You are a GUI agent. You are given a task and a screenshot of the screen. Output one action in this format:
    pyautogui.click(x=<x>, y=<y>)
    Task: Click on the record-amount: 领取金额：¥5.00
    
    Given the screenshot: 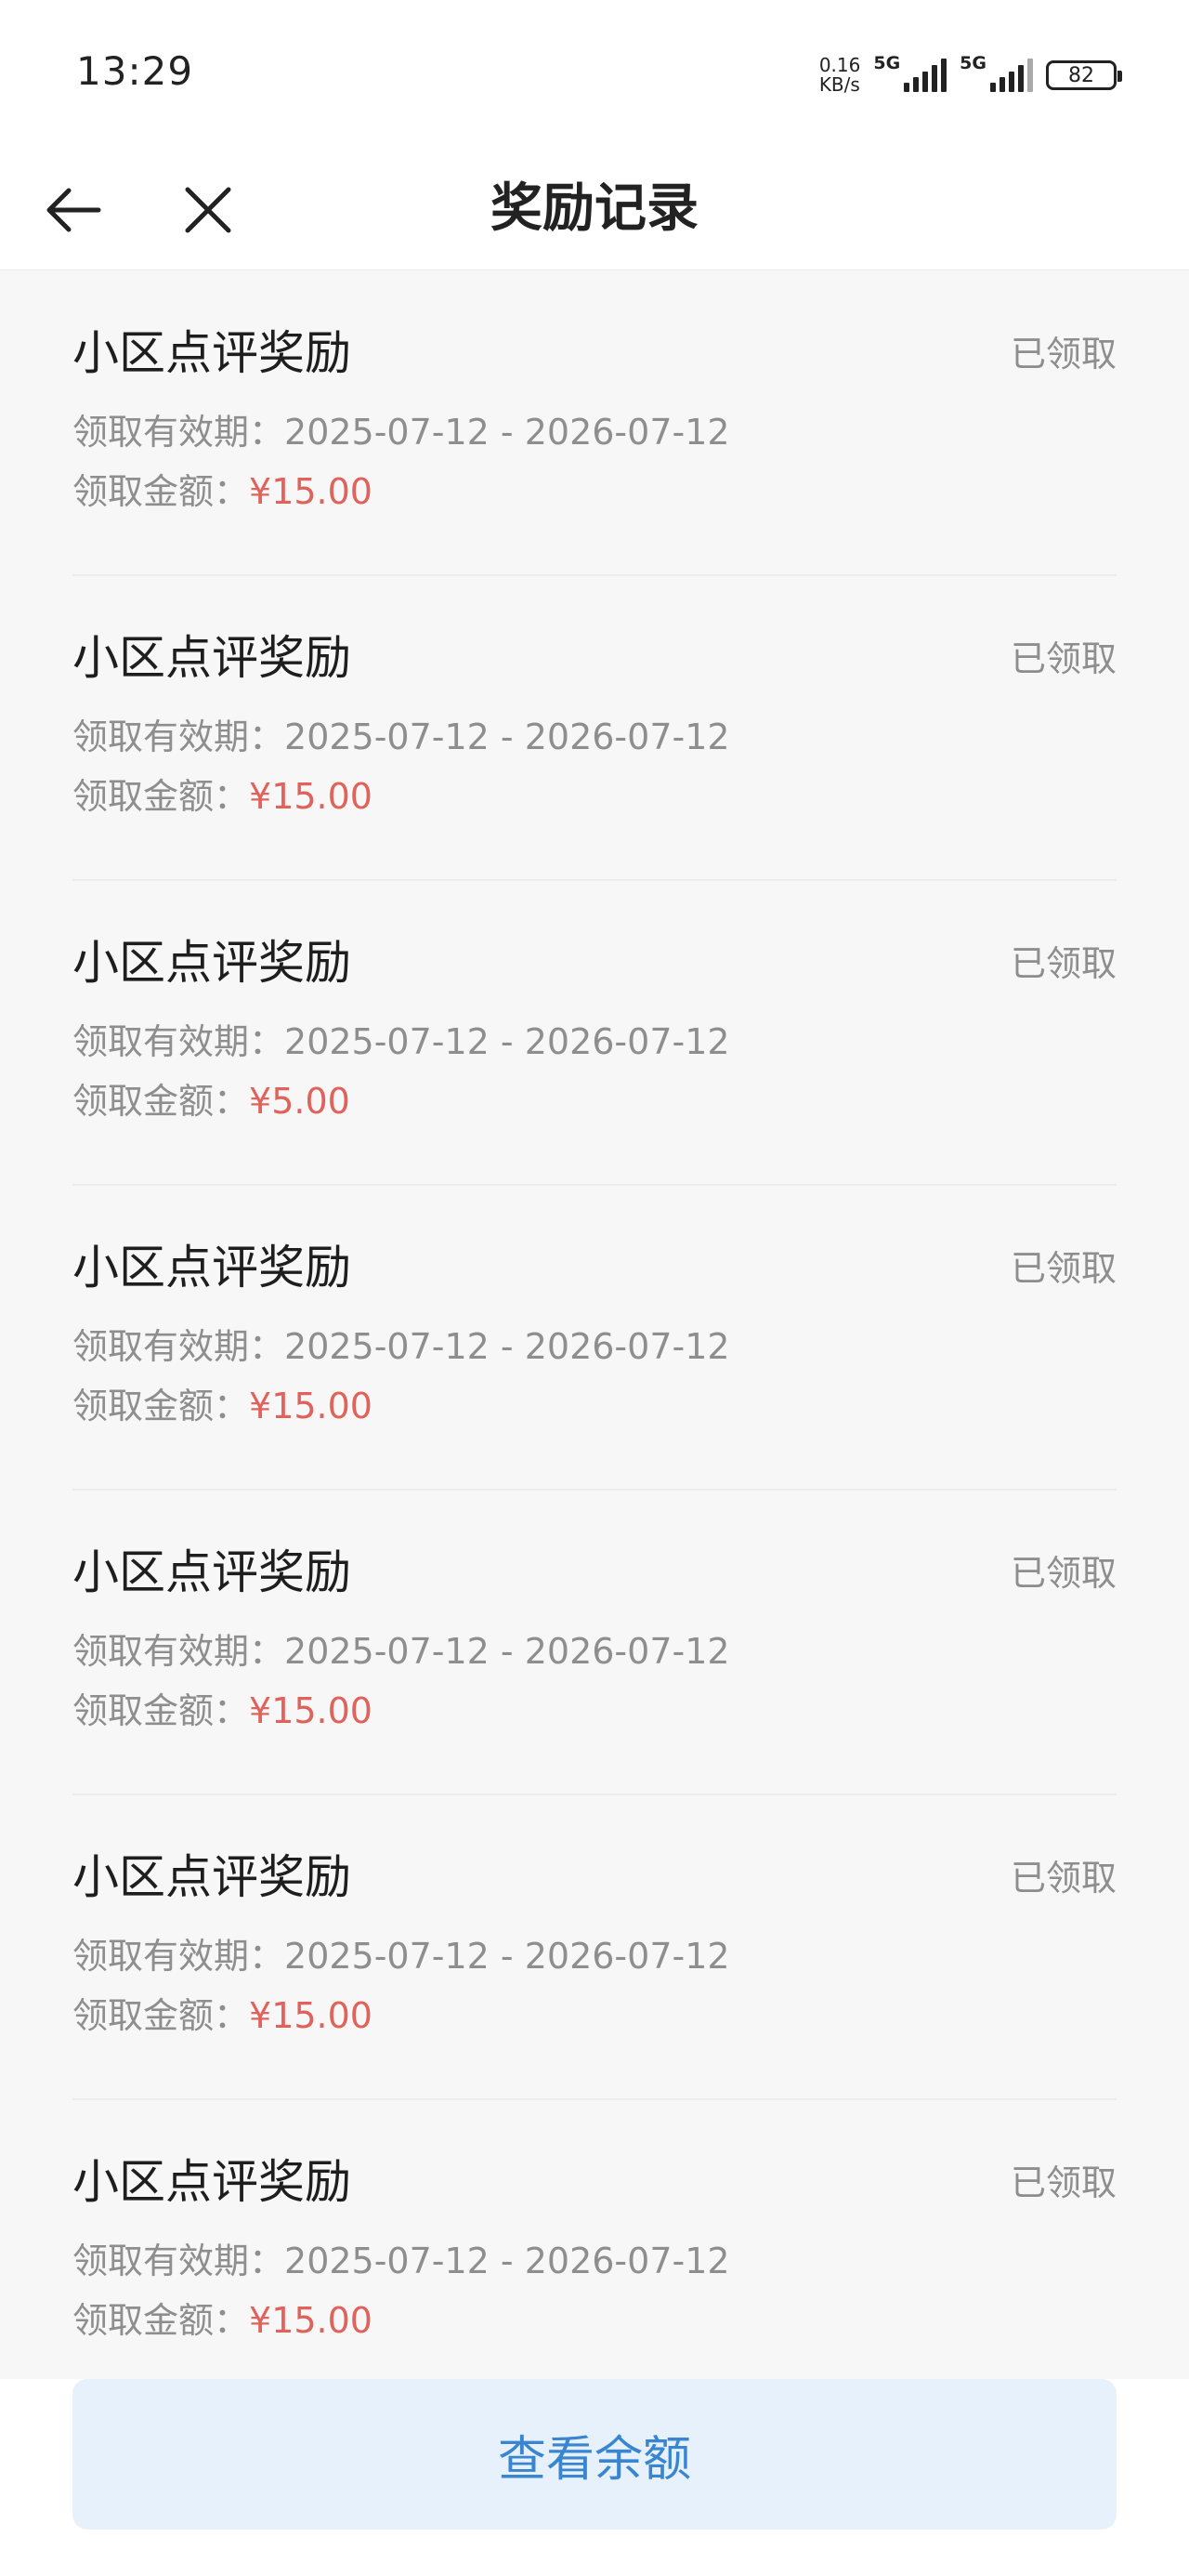 What is the action you would take?
    pyautogui.click(x=211, y=1101)
    